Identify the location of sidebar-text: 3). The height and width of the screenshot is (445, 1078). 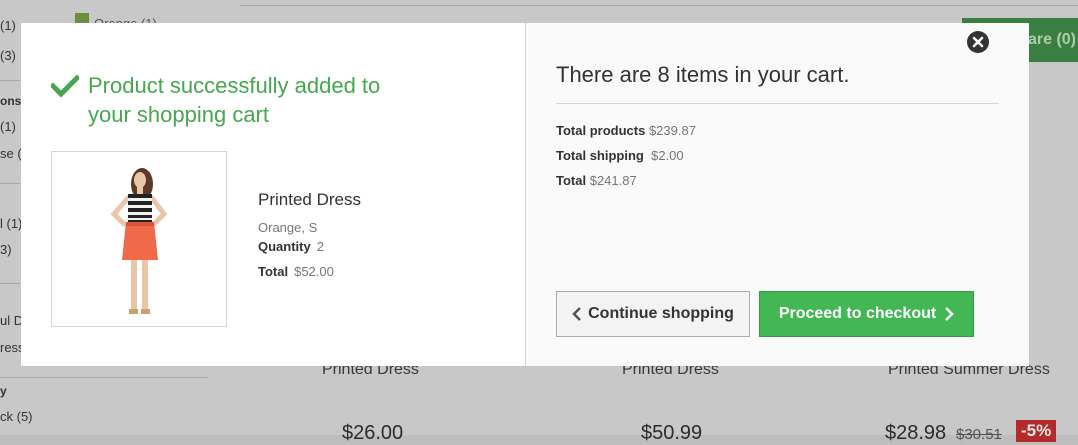
(6, 249).